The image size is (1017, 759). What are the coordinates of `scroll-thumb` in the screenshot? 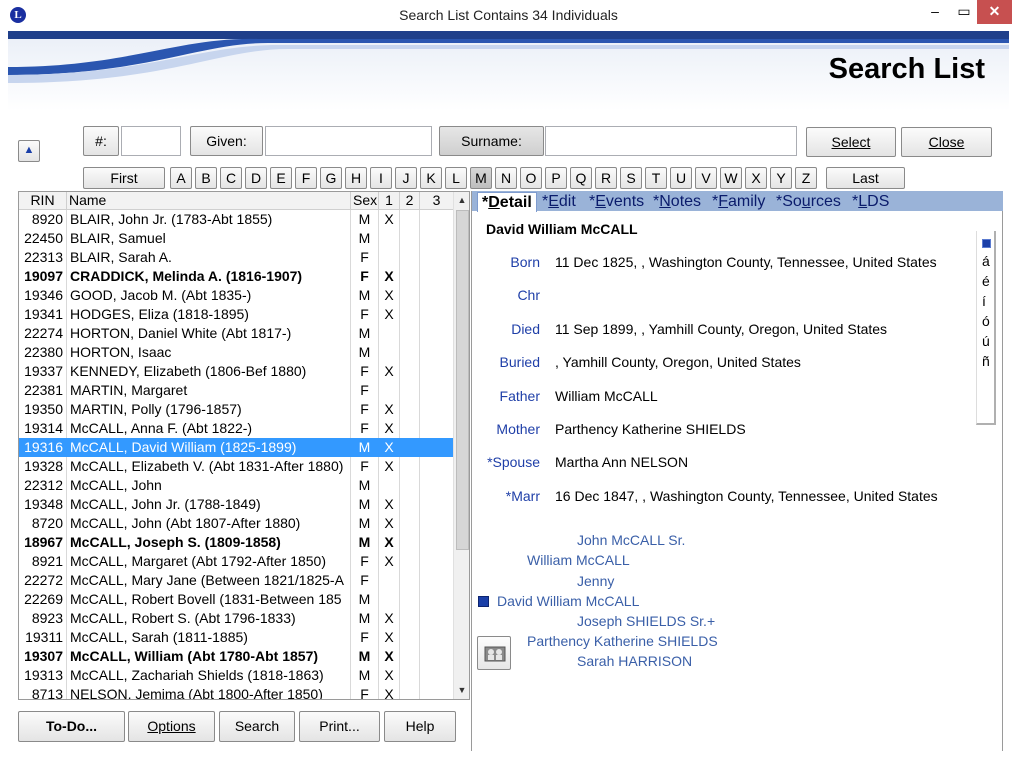 It's located at (462, 380).